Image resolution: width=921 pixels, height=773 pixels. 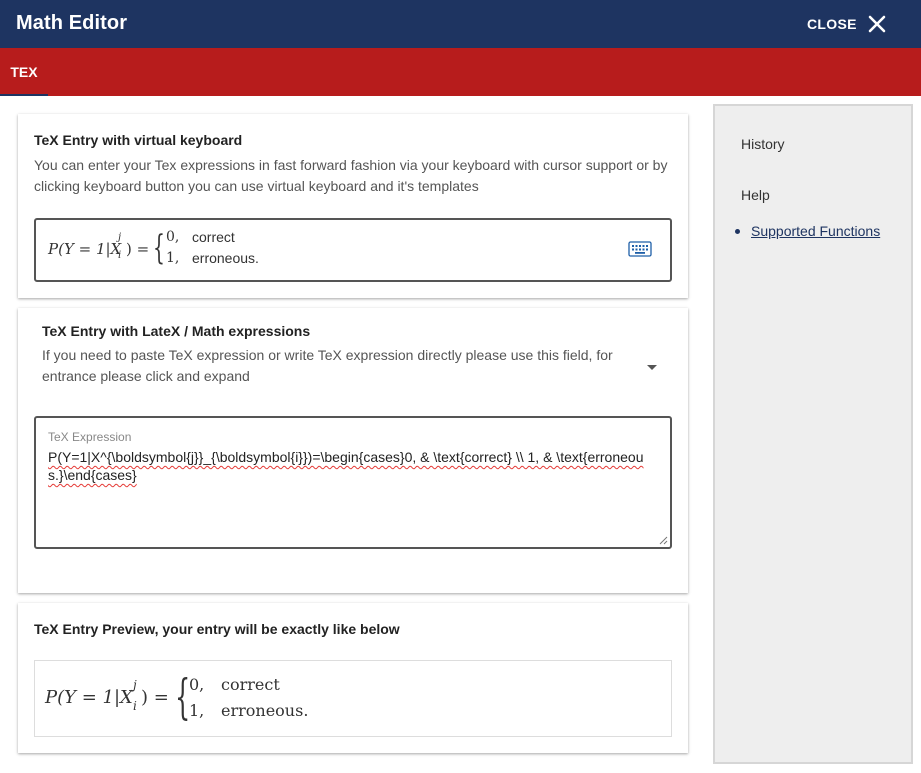 What do you see at coordinates (138, 249) in the screenshot?
I see `formula-rhs: ) =` at bounding box center [138, 249].